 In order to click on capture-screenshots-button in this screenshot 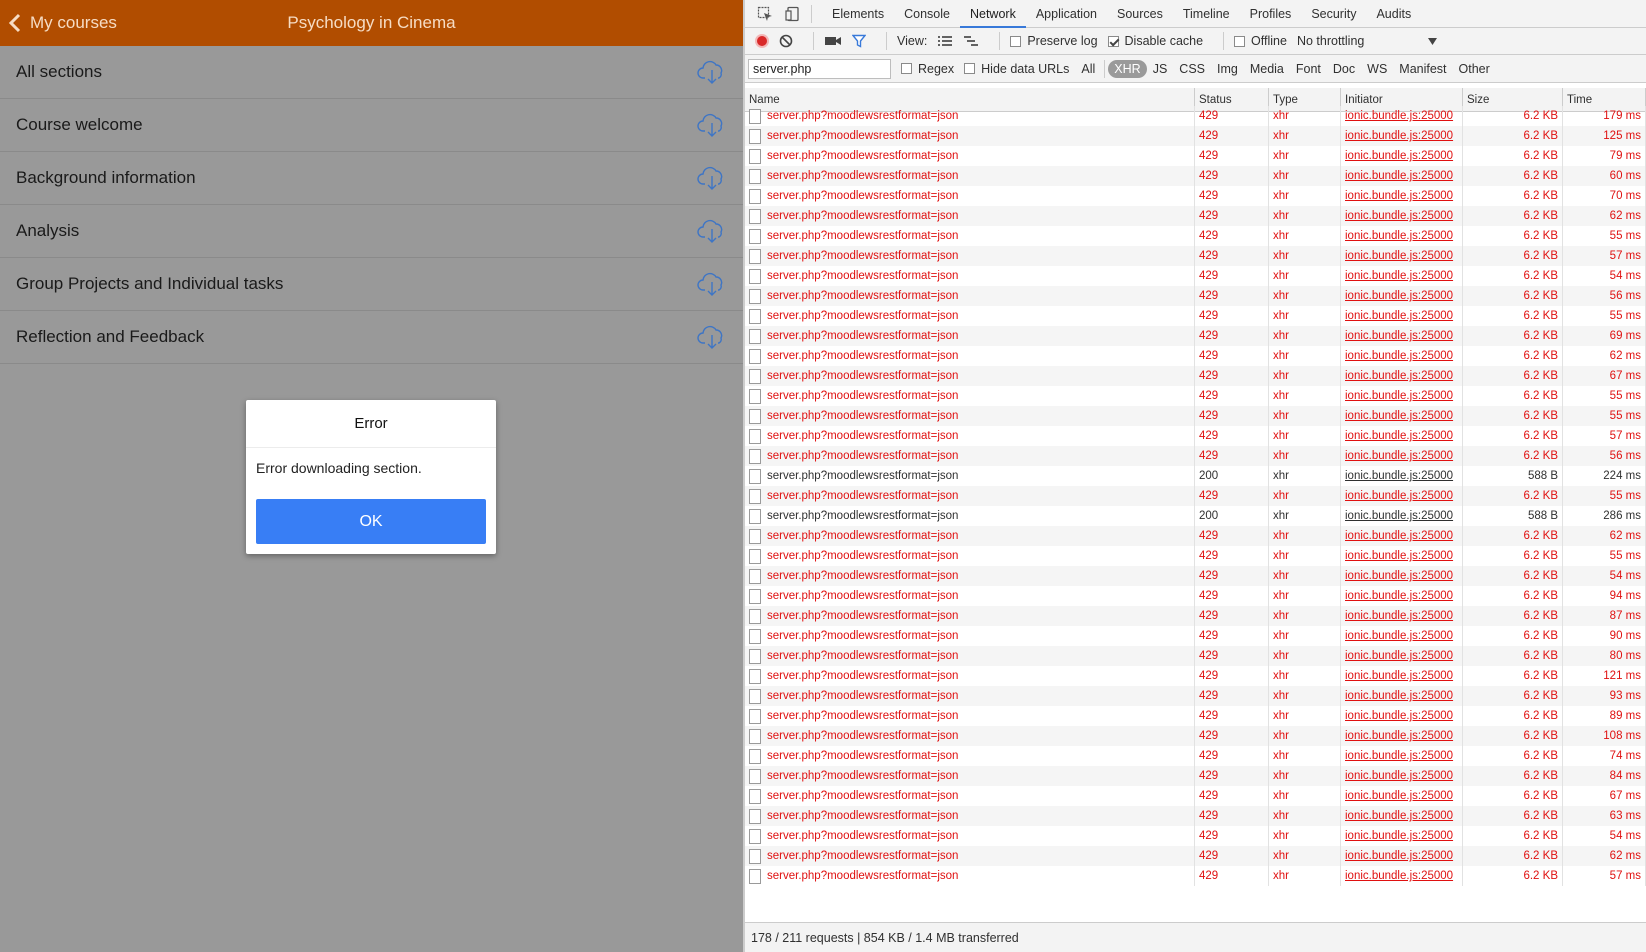, I will do `click(833, 41)`.